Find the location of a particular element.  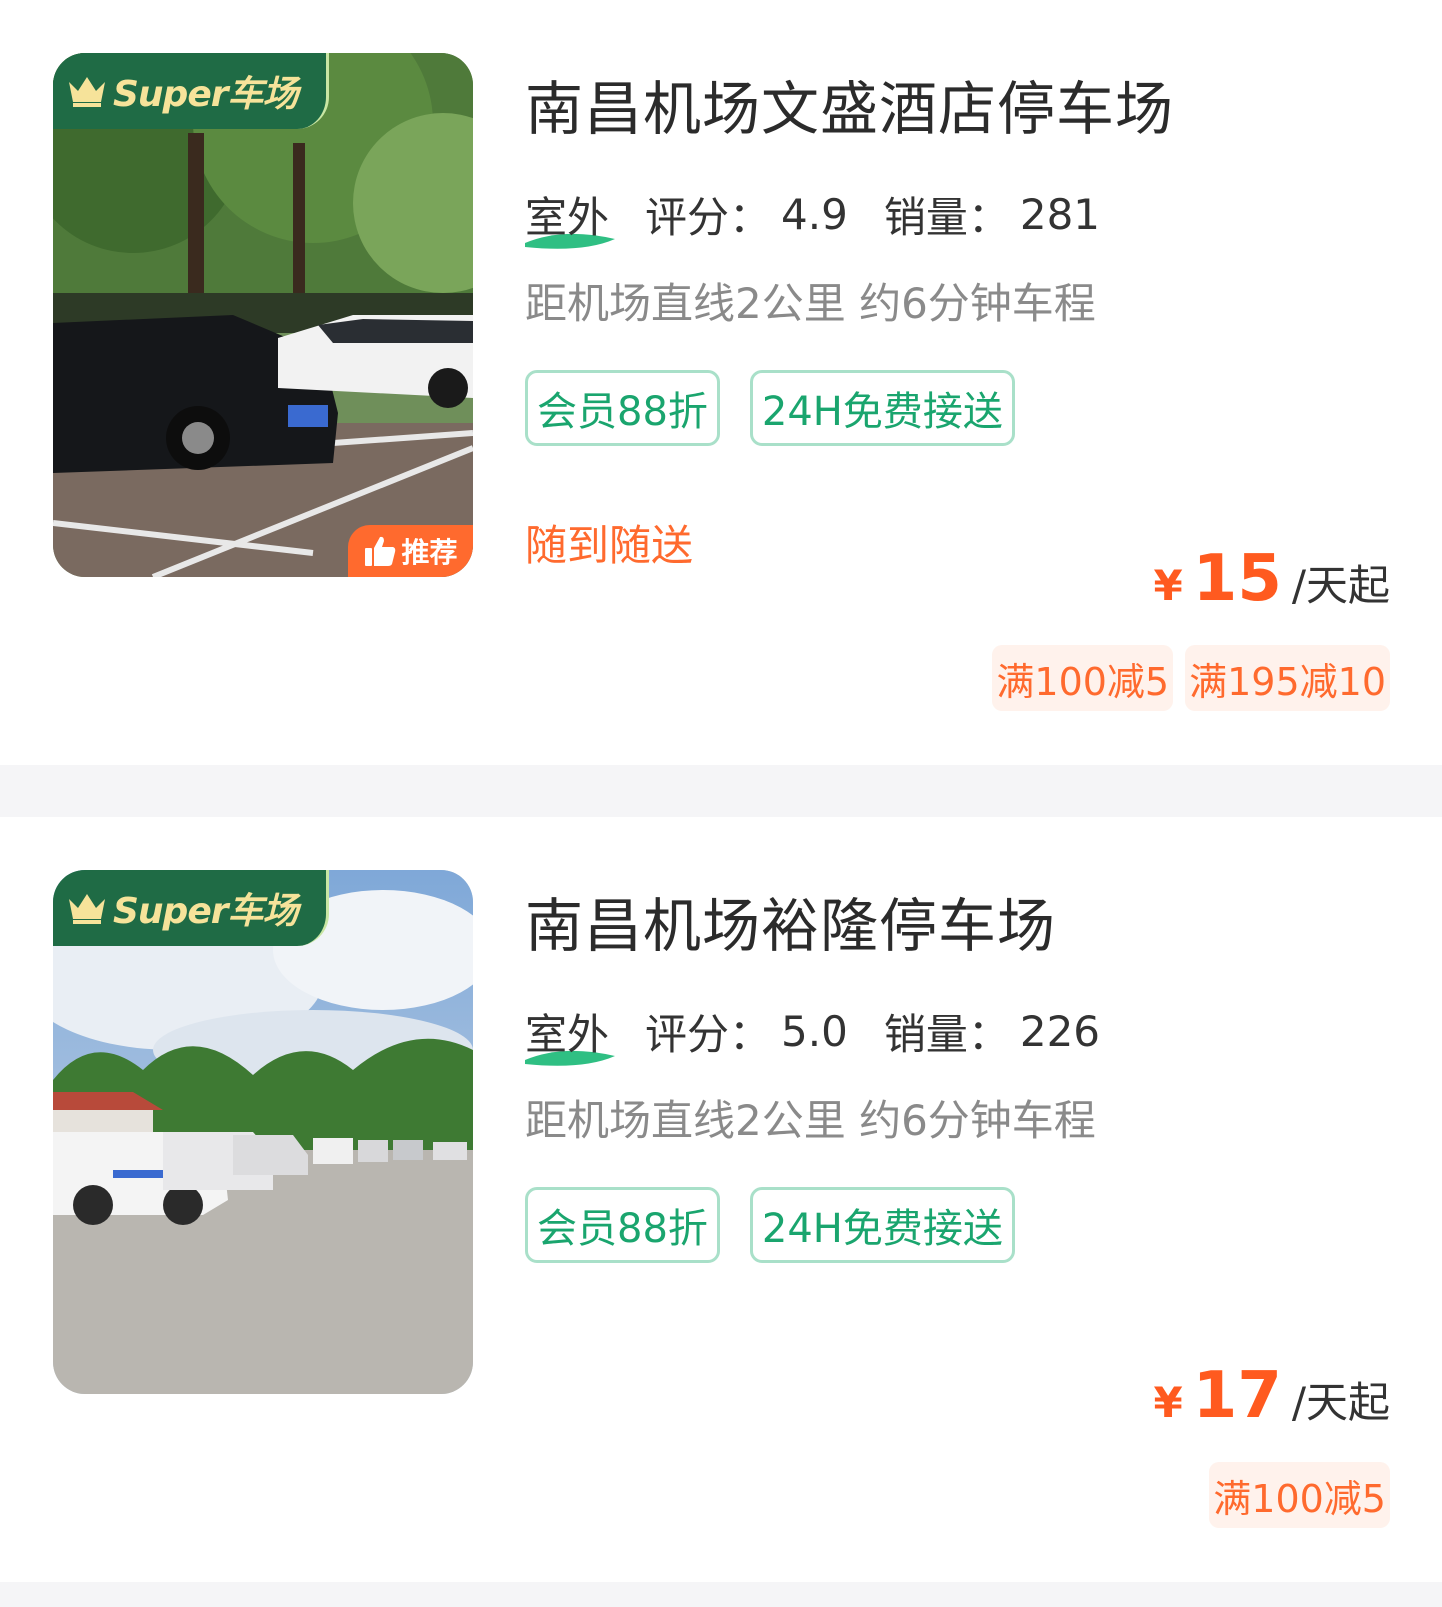

coupon-list: 满100减5 满195减10 is located at coordinates (1185, 678).